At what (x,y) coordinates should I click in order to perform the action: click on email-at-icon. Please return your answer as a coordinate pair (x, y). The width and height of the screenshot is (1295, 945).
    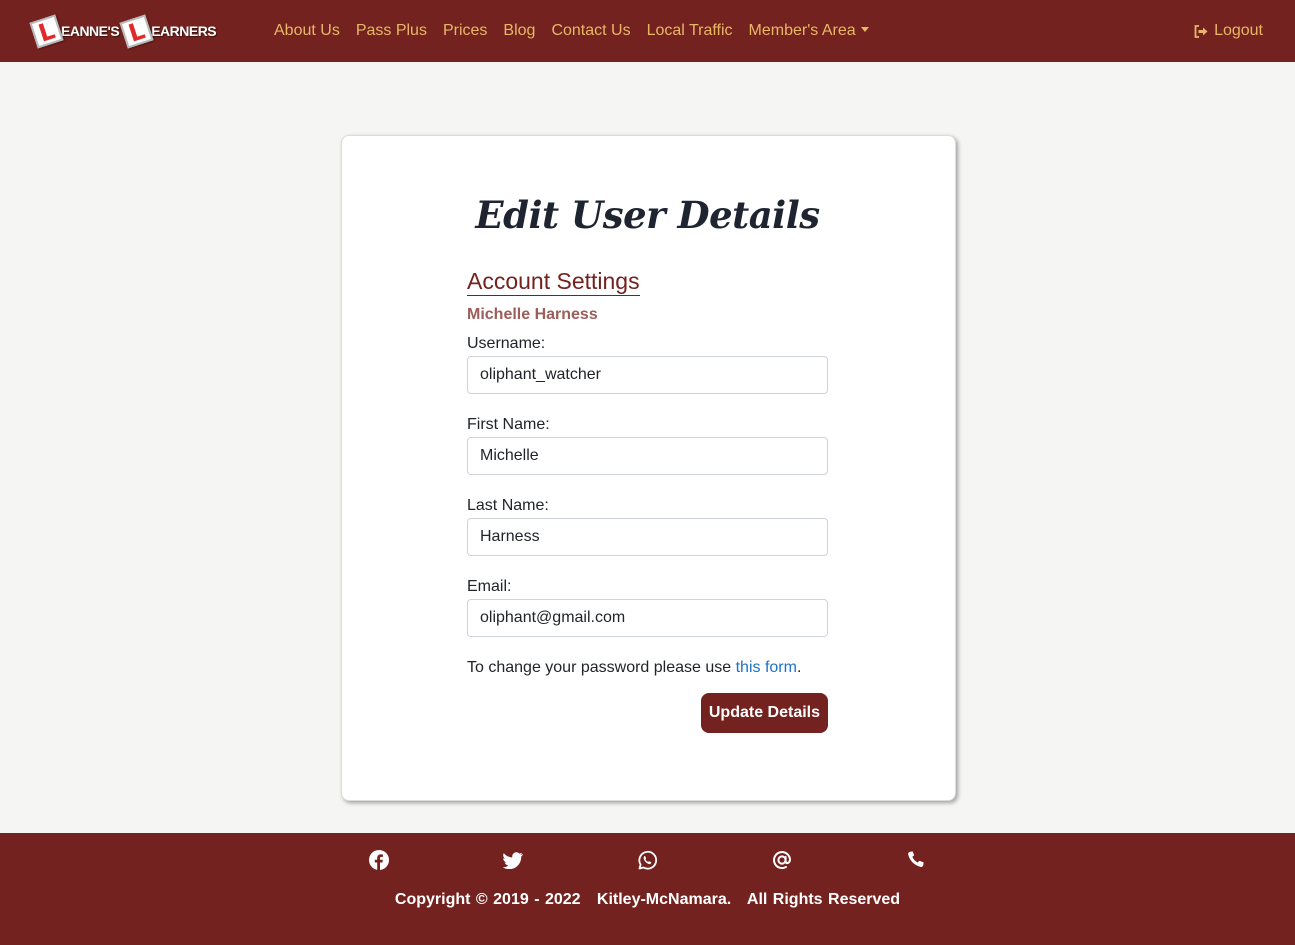
    Looking at the image, I should click on (782, 860).